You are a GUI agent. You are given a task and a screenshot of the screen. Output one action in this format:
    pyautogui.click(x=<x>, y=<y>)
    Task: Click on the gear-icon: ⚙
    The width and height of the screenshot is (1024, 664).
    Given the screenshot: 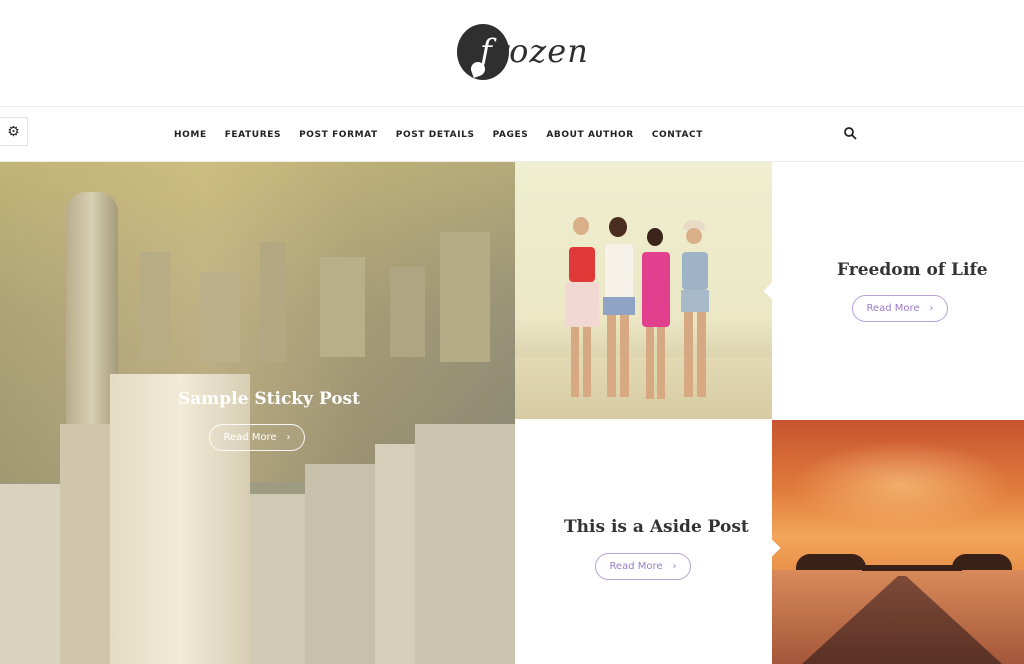 What is the action you would take?
    pyautogui.click(x=13, y=131)
    